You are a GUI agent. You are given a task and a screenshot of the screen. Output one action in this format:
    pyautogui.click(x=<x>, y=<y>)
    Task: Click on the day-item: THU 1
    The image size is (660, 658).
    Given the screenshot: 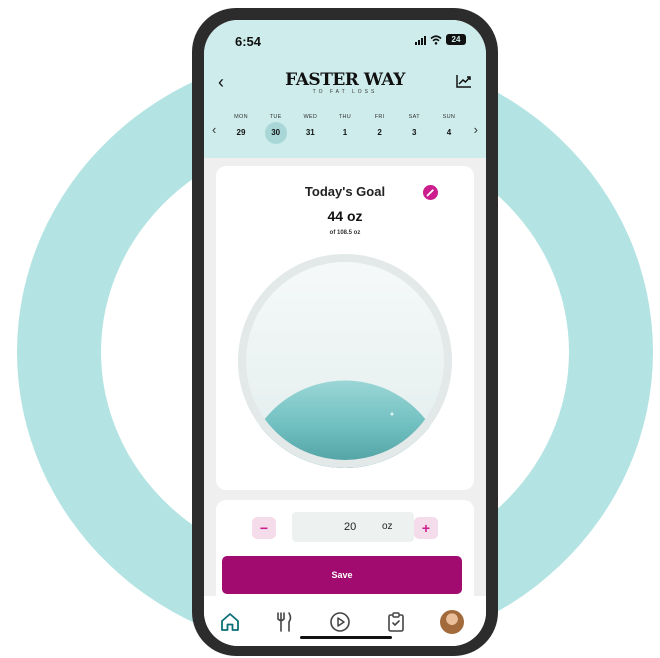 What is the action you would take?
    pyautogui.click(x=345, y=128)
    